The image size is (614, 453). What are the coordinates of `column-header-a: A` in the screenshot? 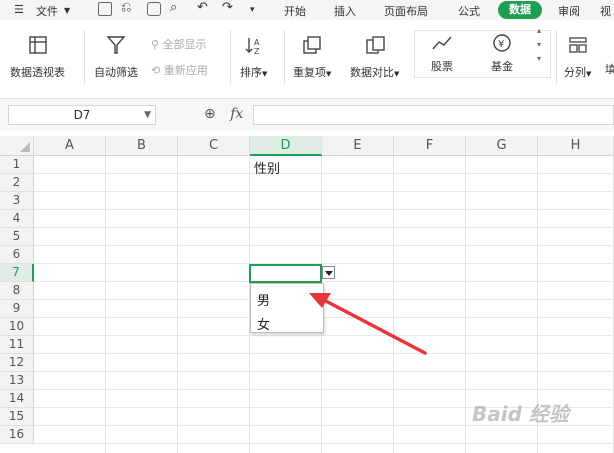 It's located at (70, 146).